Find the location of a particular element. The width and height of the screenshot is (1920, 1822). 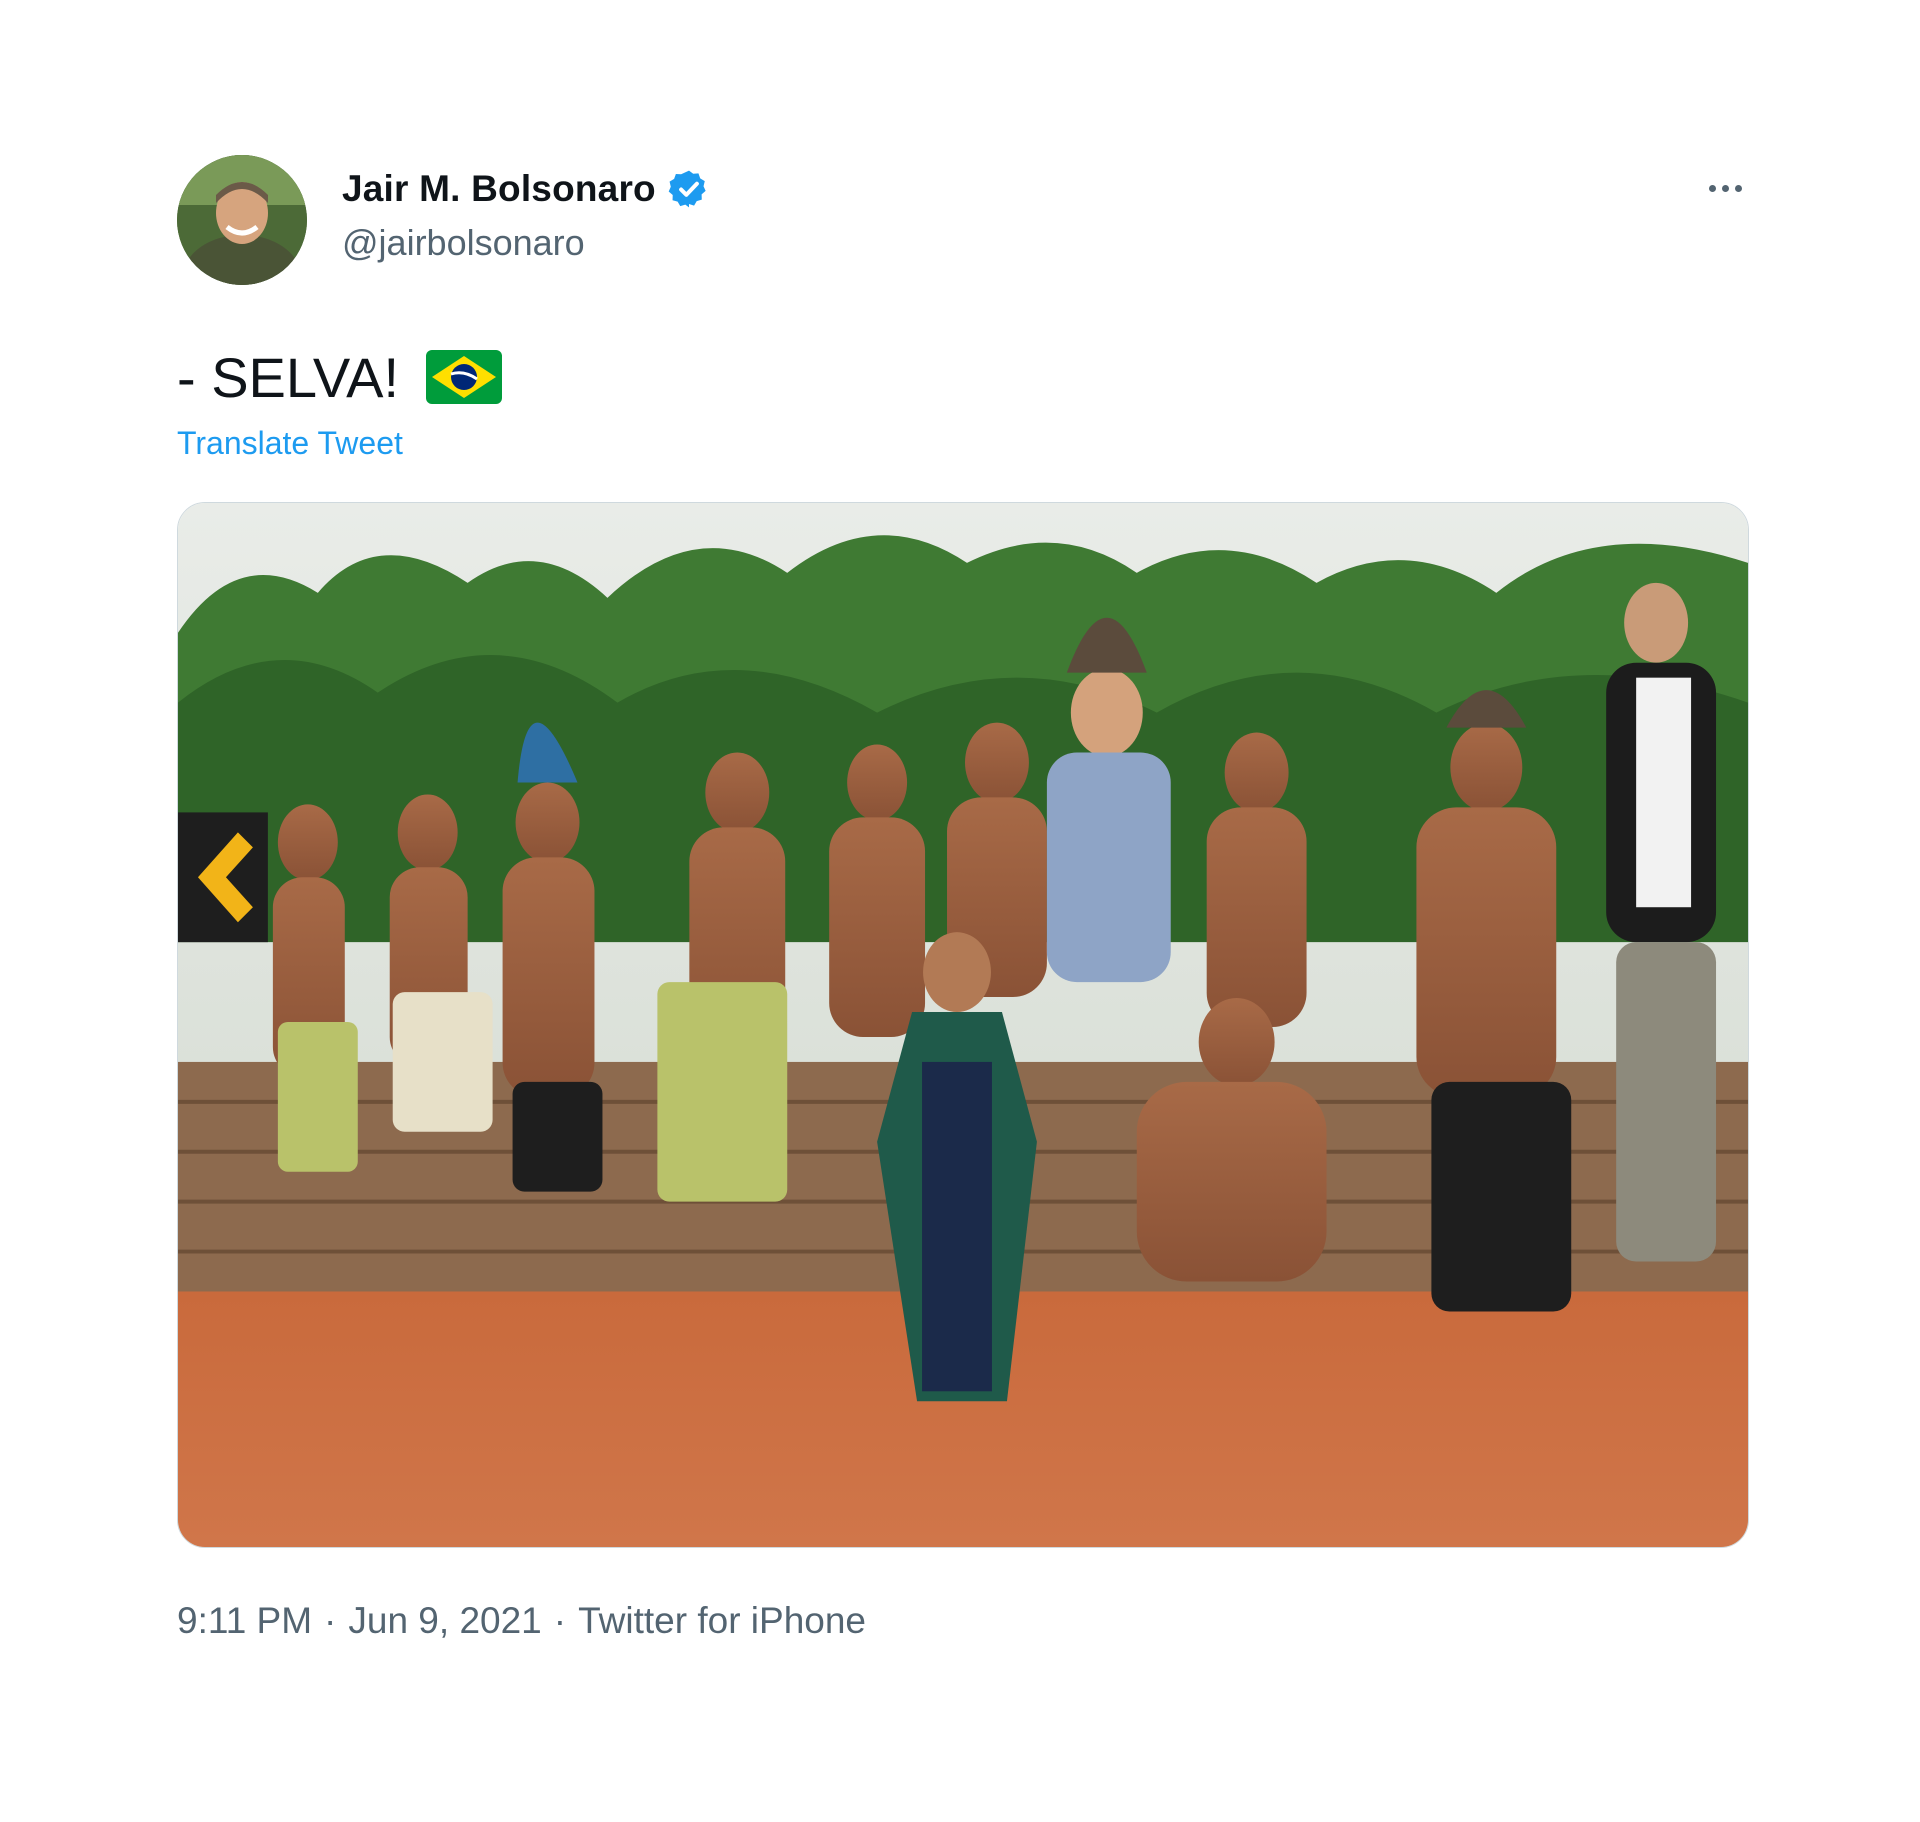

verified-badge-icon is located at coordinates (687, 189).